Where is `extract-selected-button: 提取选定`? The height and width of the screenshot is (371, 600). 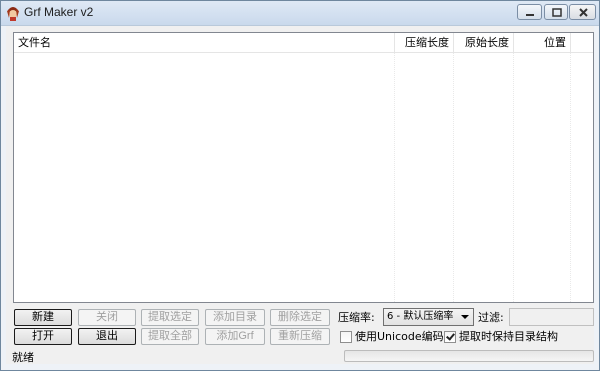
extract-selected-button: 提取选定 is located at coordinates (170, 317).